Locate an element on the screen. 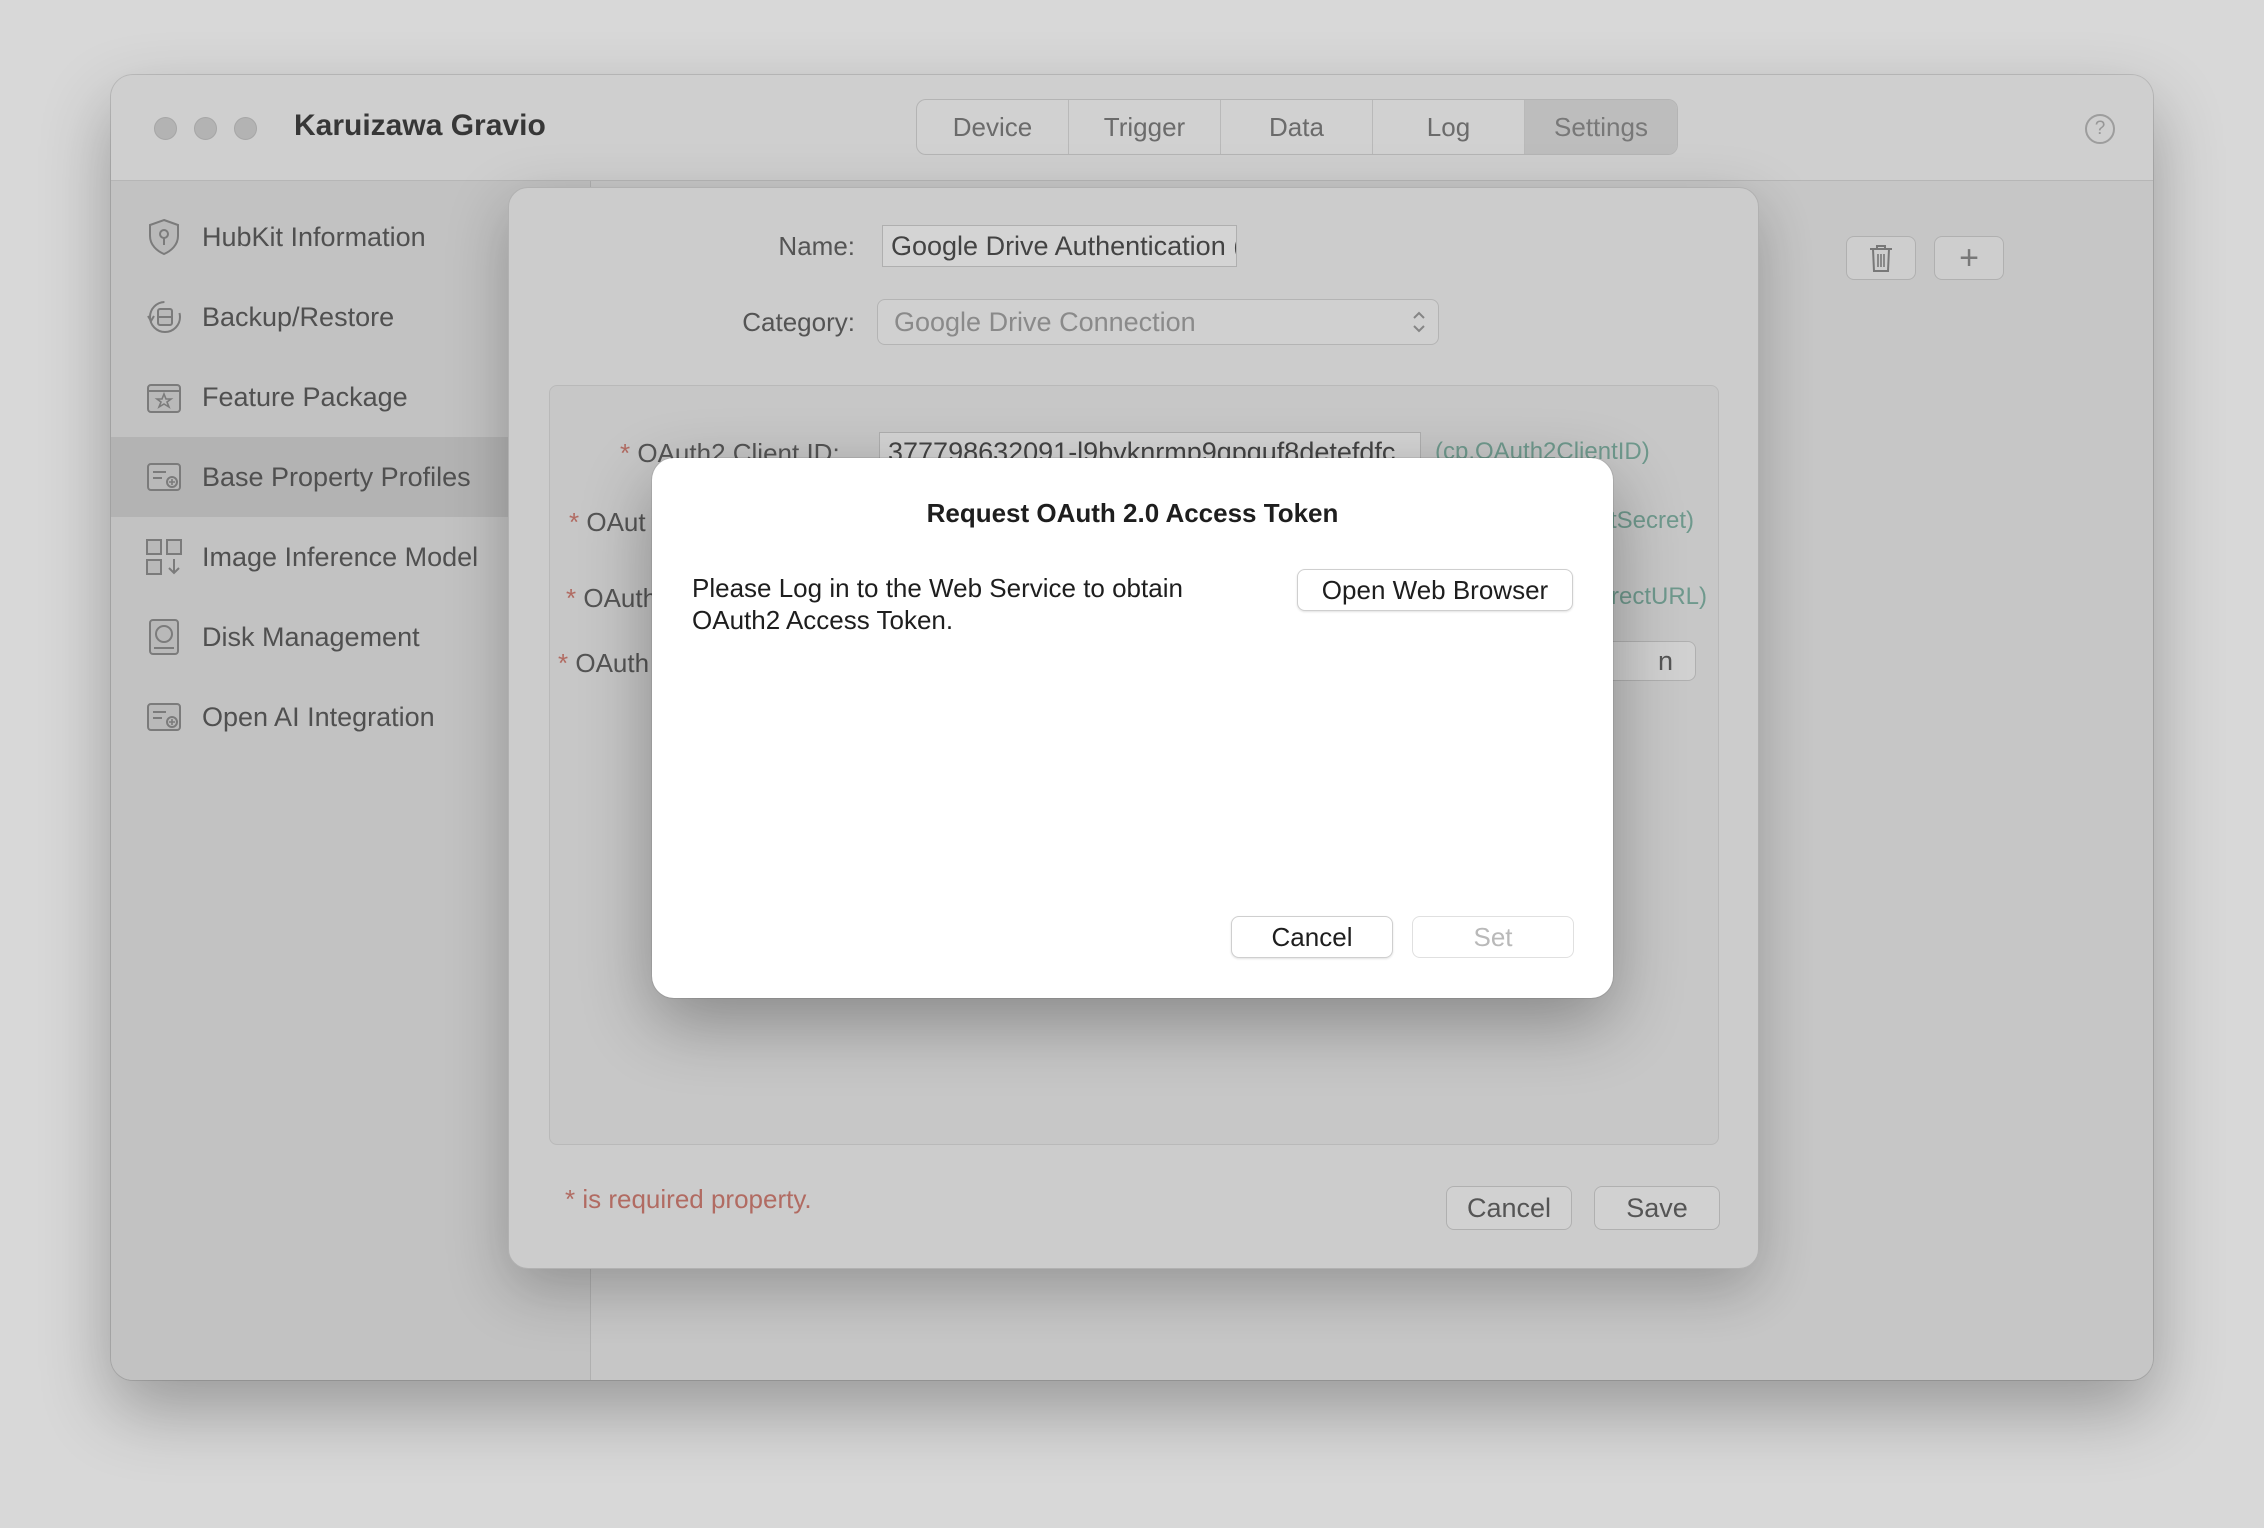  tab-settings: Settings is located at coordinates (1601, 127).